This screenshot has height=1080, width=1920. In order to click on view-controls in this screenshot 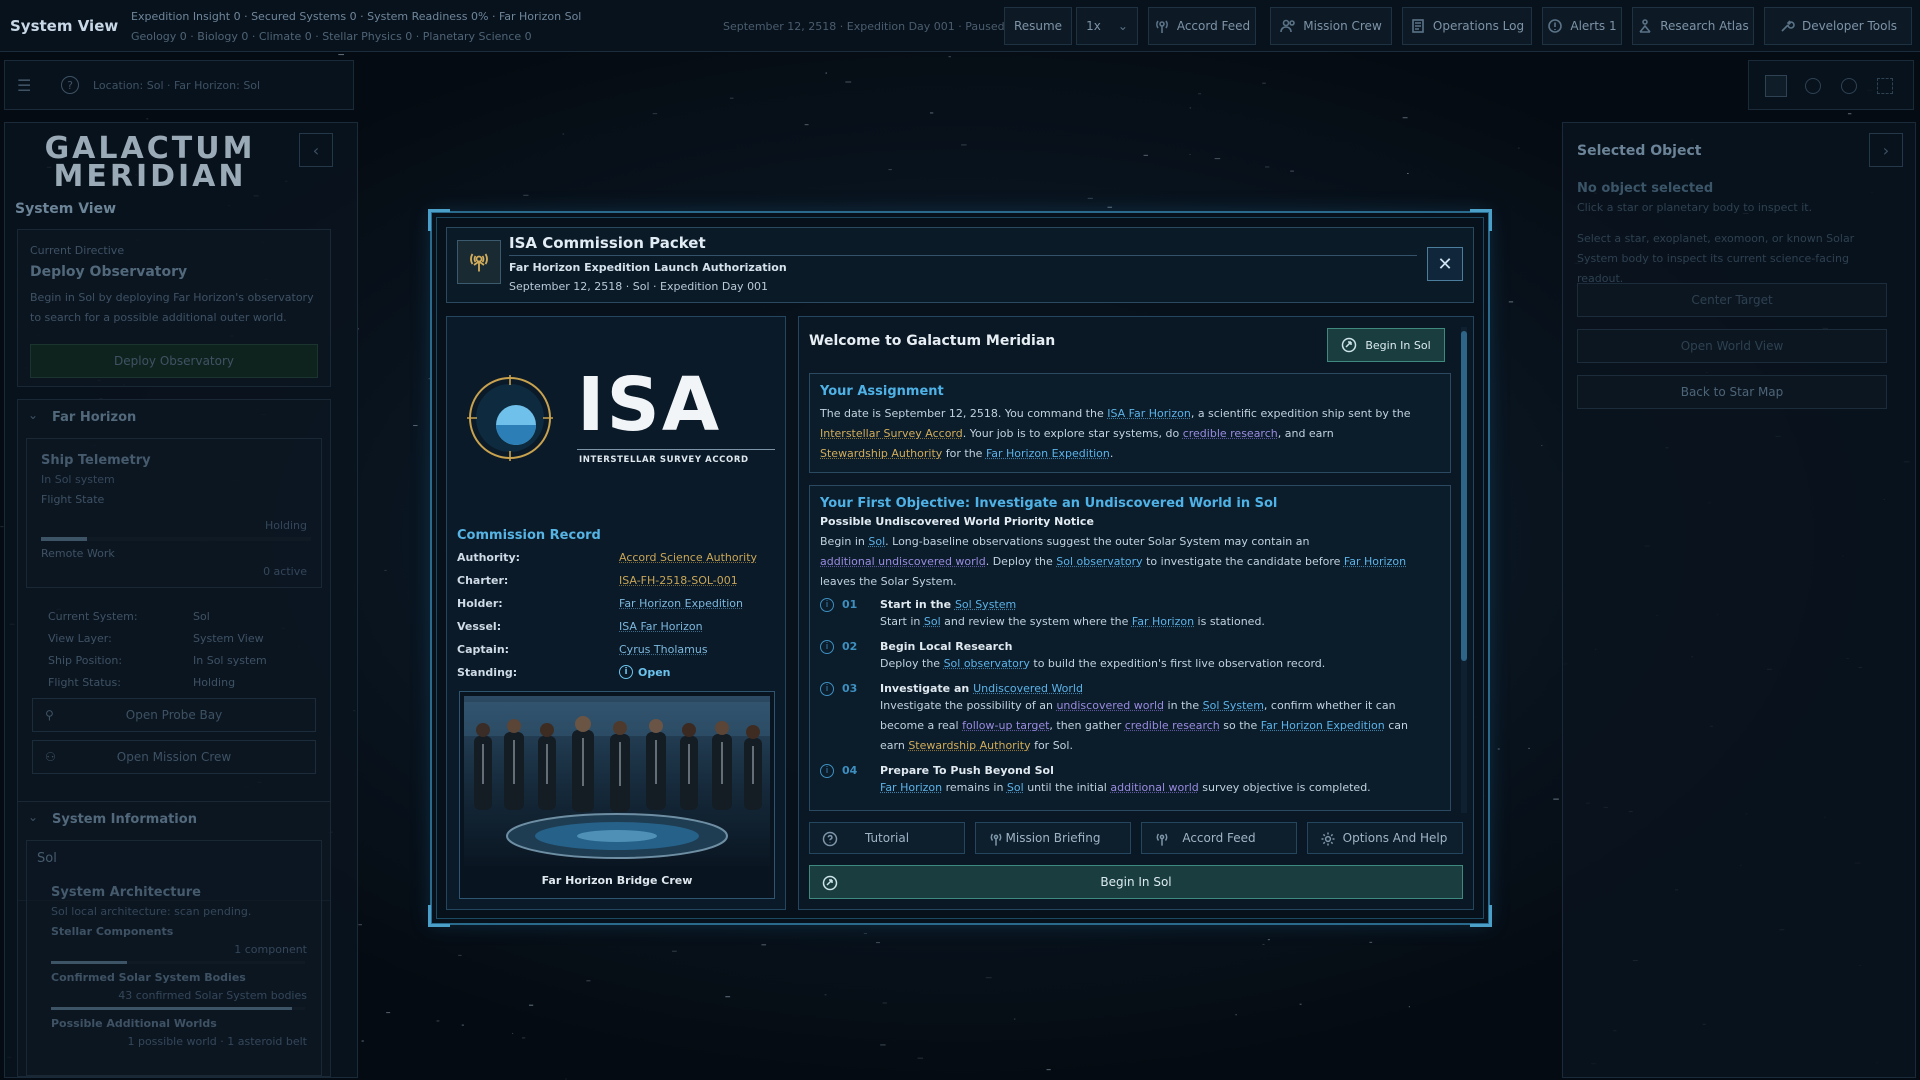, I will do `click(1831, 85)`.